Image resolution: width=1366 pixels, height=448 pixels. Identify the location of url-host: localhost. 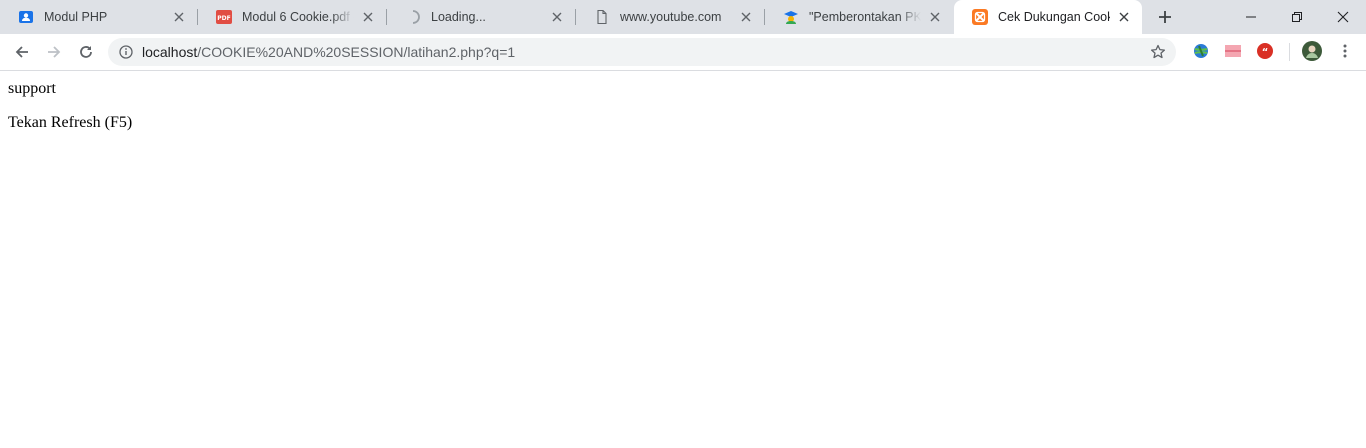
(170, 52).